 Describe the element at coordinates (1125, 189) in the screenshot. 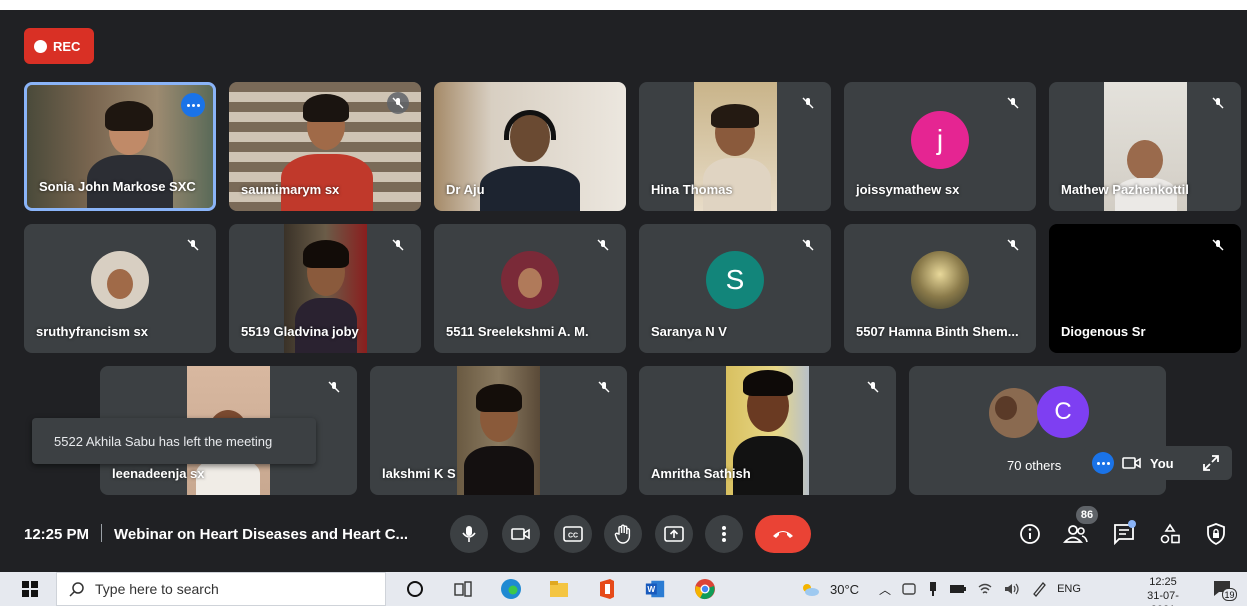

I see `participant-name: Mathew Pazhenkottil` at that location.